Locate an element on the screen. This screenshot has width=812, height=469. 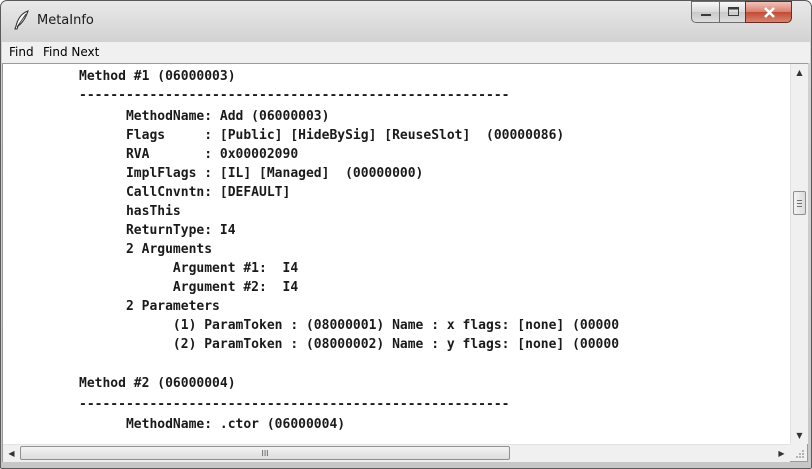
menu-find-next: Find Next is located at coordinates (71, 52).